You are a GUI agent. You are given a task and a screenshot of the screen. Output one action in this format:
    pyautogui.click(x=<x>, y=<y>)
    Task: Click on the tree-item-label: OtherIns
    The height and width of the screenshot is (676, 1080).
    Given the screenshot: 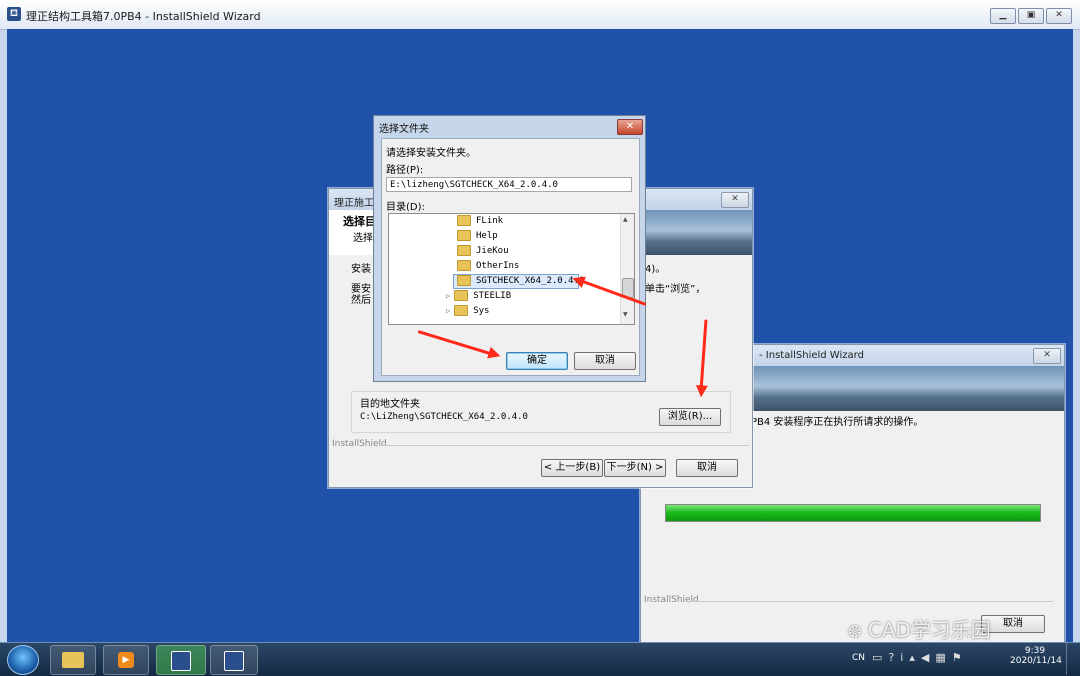 What is the action you would take?
    pyautogui.click(x=498, y=266)
    